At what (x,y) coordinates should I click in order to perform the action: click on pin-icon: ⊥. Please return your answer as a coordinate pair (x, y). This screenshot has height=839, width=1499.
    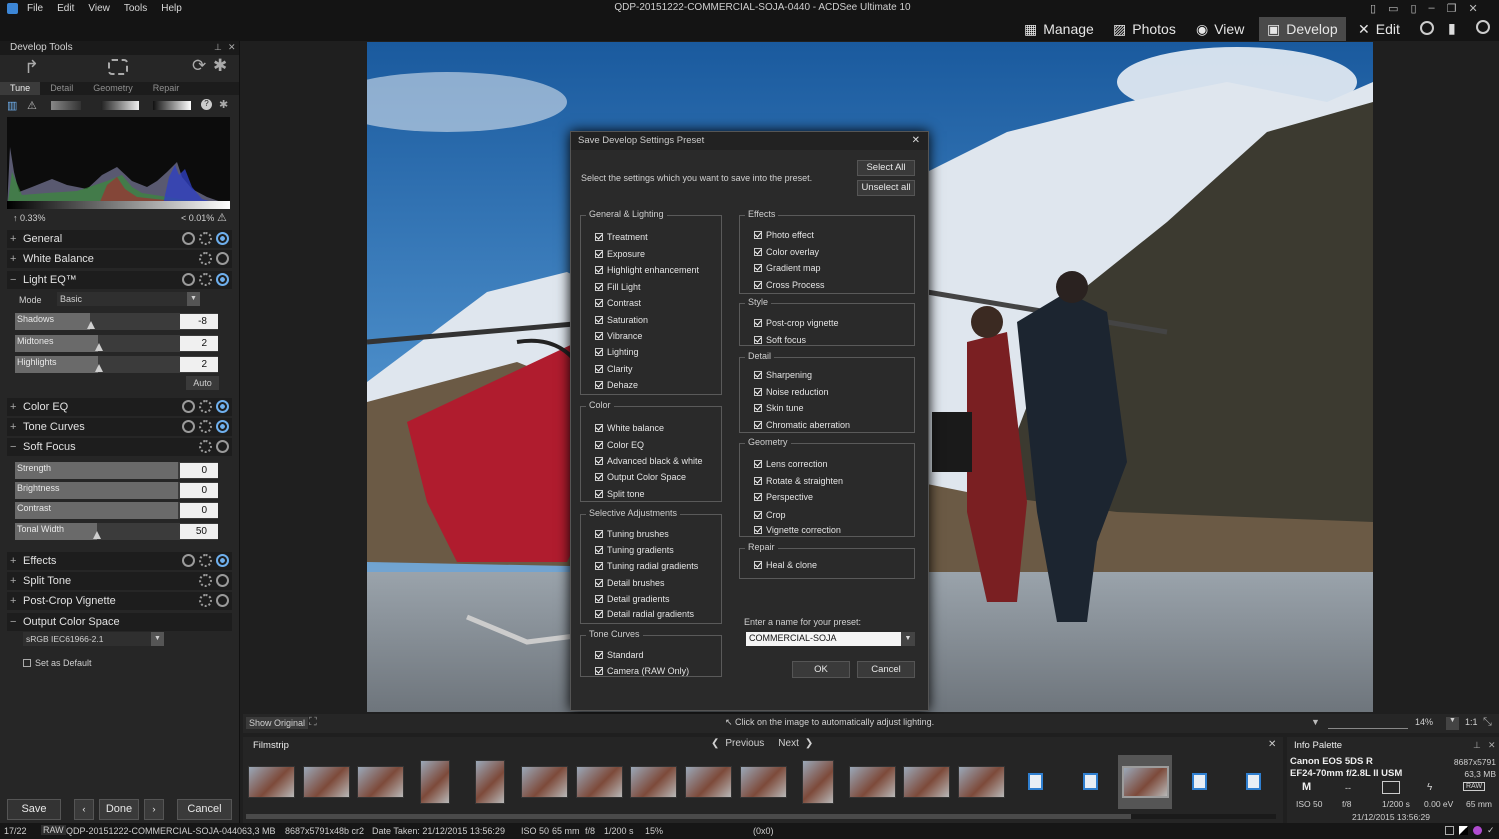
    Looking at the image, I should click on (218, 47).